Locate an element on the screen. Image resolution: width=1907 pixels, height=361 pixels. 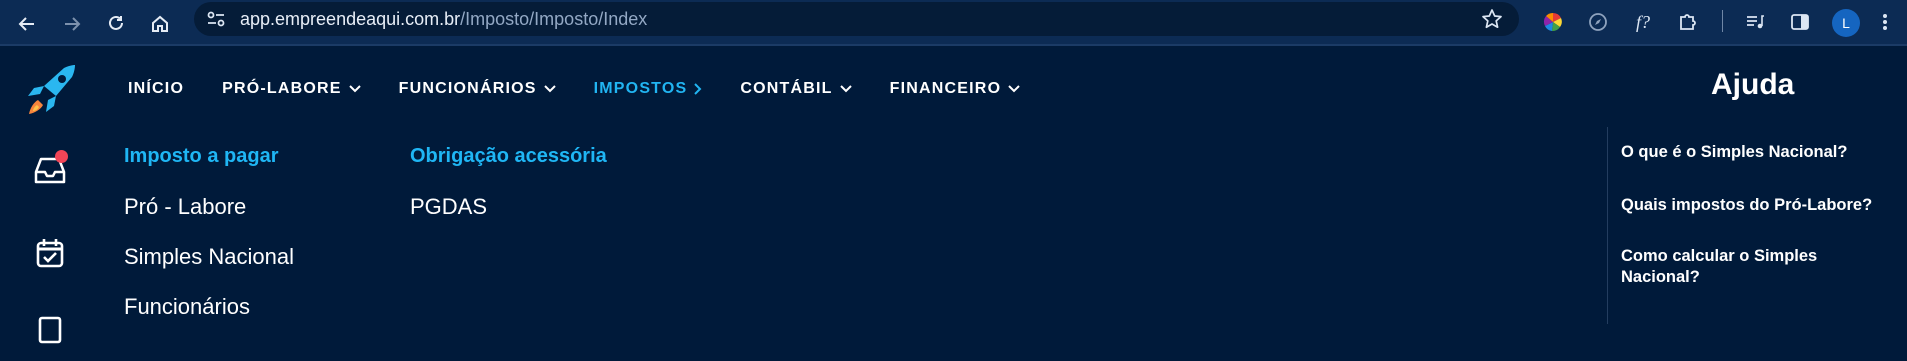
url-host: app.empreendeaqui.com.br is located at coordinates (350, 19).